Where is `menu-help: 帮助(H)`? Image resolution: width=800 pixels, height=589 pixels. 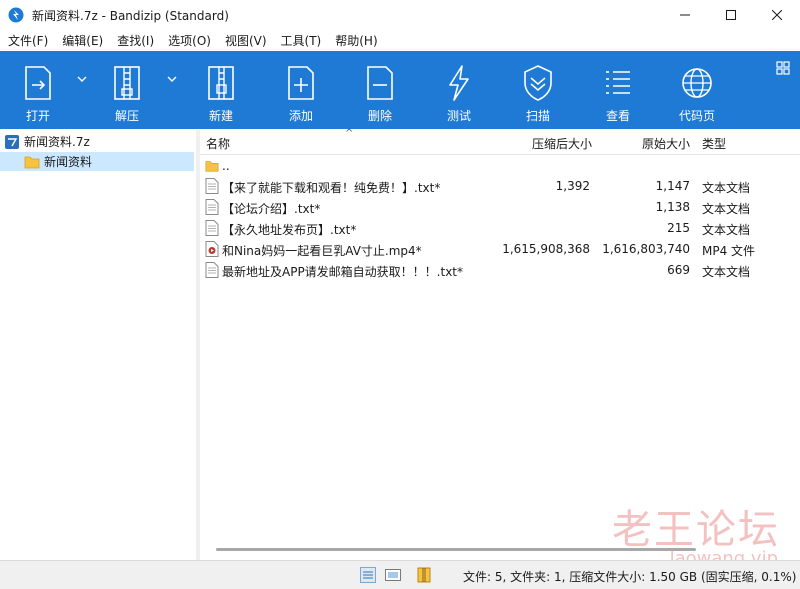
menu-help: 帮助(H) is located at coordinates (356, 40).